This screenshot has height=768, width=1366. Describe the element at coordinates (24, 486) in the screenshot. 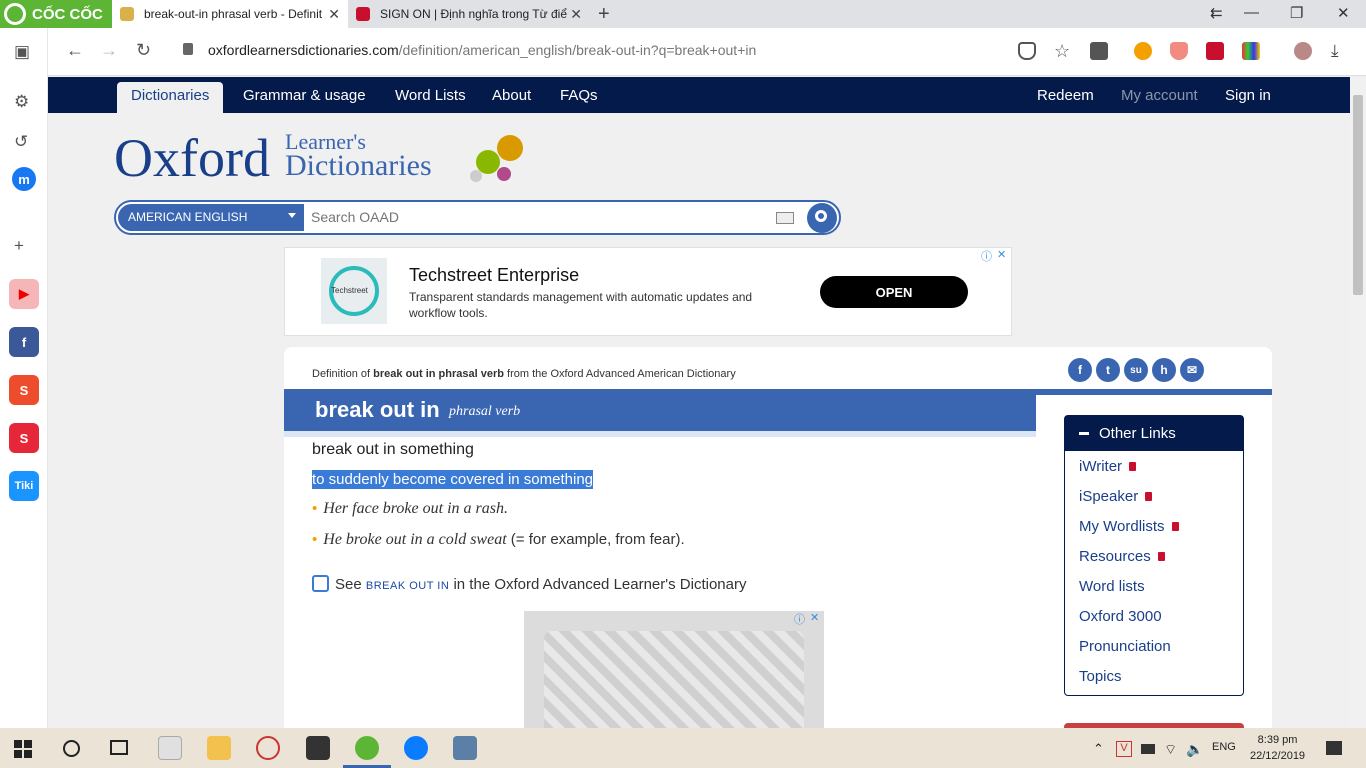

I see `tiki-icon: Tiki` at that location.